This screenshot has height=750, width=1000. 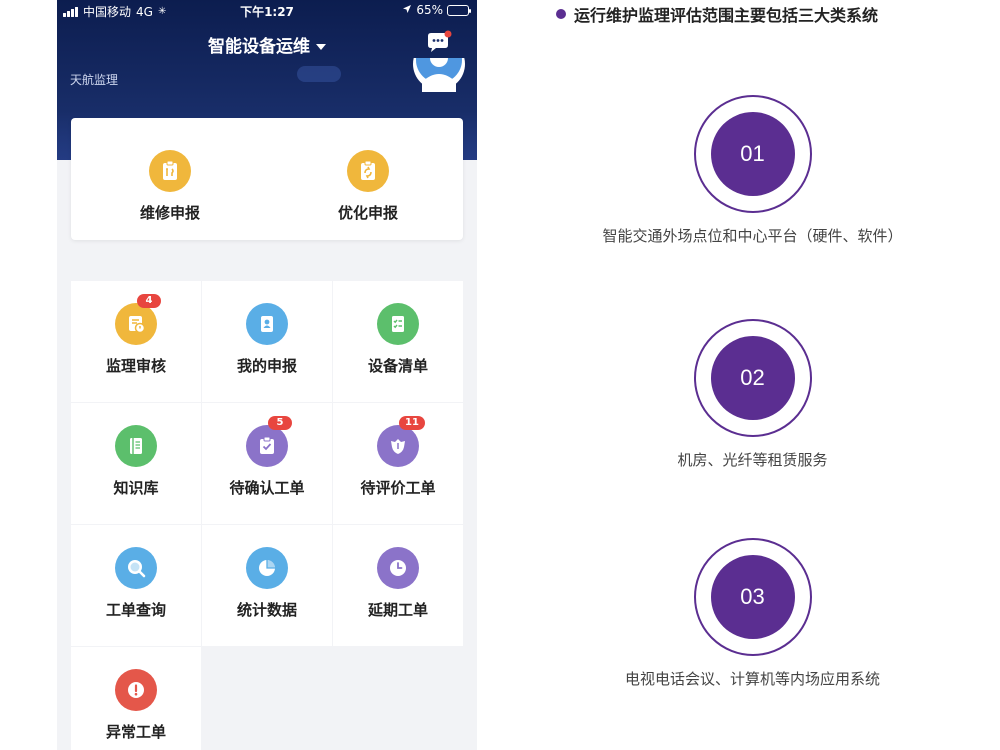 What do you see at coordinates (397, 610) in the screenshot?
I see `menu-label: 延期工单` at bounding box center [397, 610].